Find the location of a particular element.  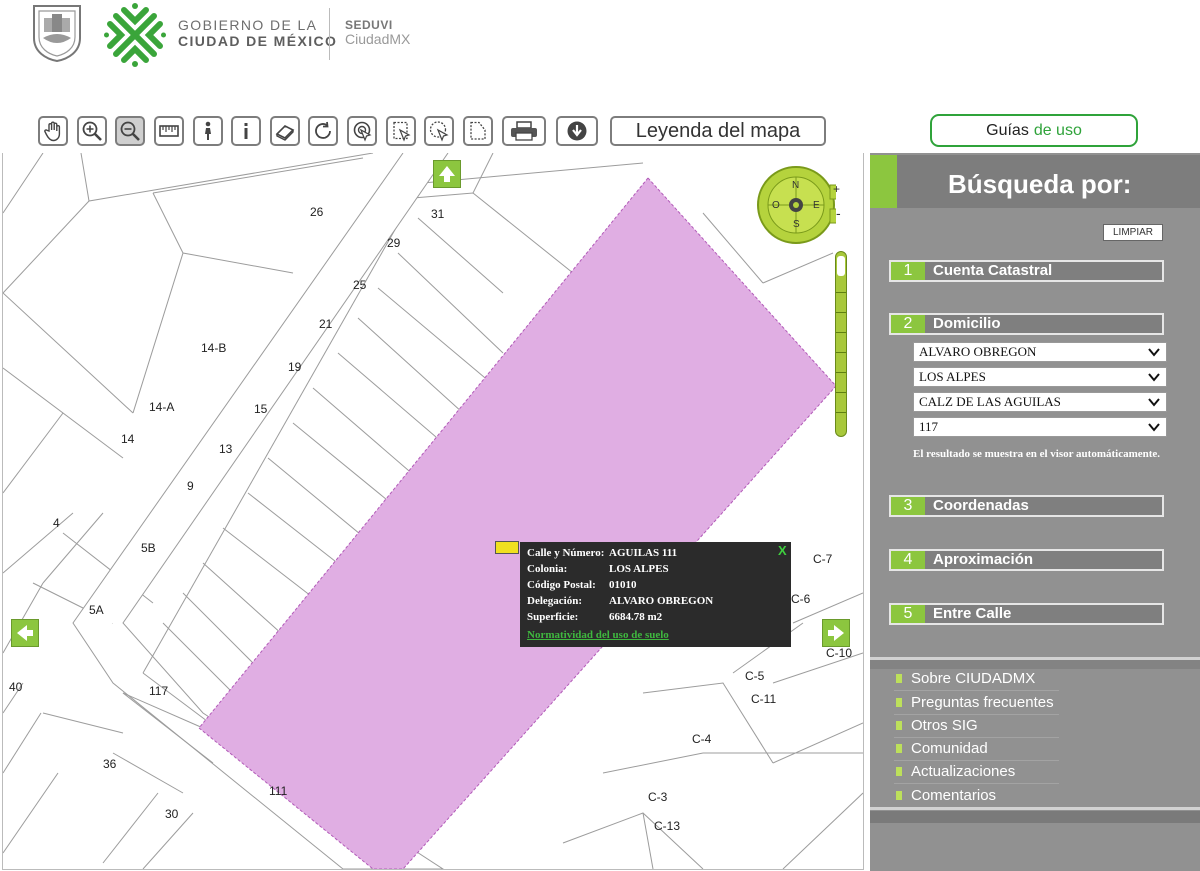

section-label: Entre Calle is located at coordinates (972, 613).